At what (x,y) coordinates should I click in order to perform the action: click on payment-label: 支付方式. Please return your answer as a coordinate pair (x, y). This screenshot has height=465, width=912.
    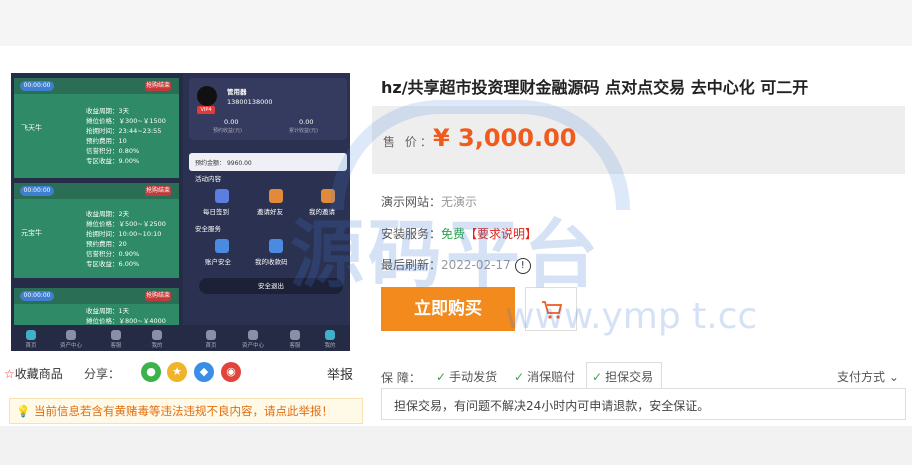
    Looking at the image, I should click on (861, 377).